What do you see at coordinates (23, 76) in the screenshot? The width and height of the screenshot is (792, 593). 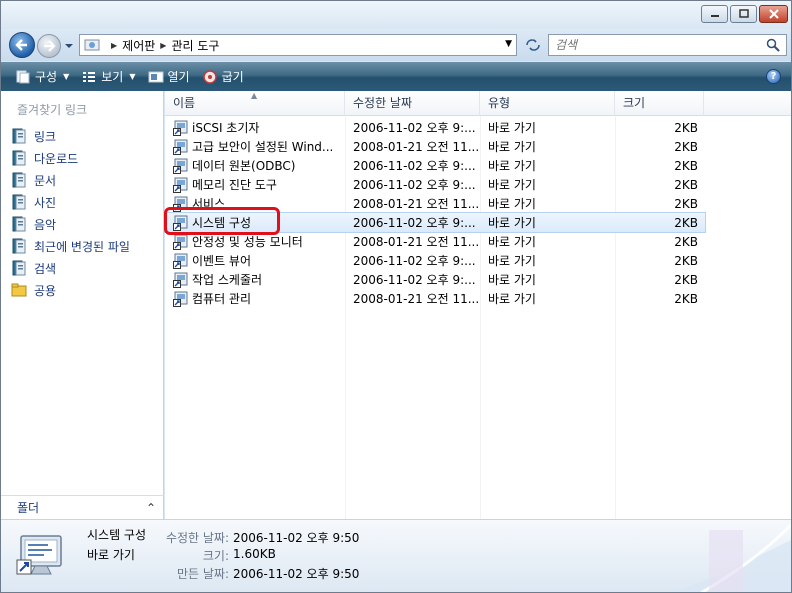 I see `organize-icon` at bounding box center [23, 76].